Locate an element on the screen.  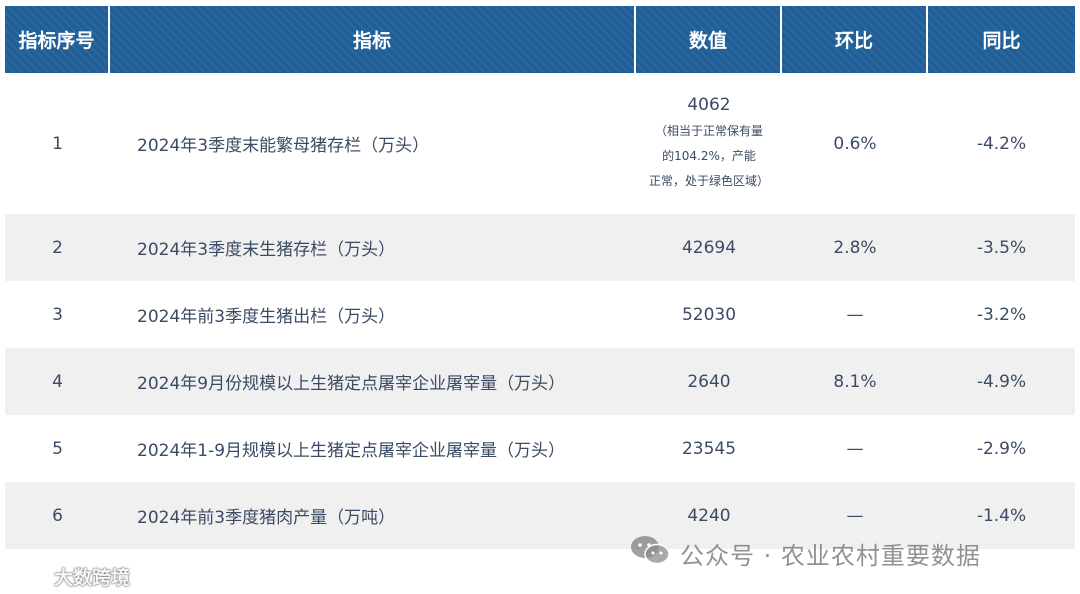
row-value: 52030 is located at coordinates (709, 314).